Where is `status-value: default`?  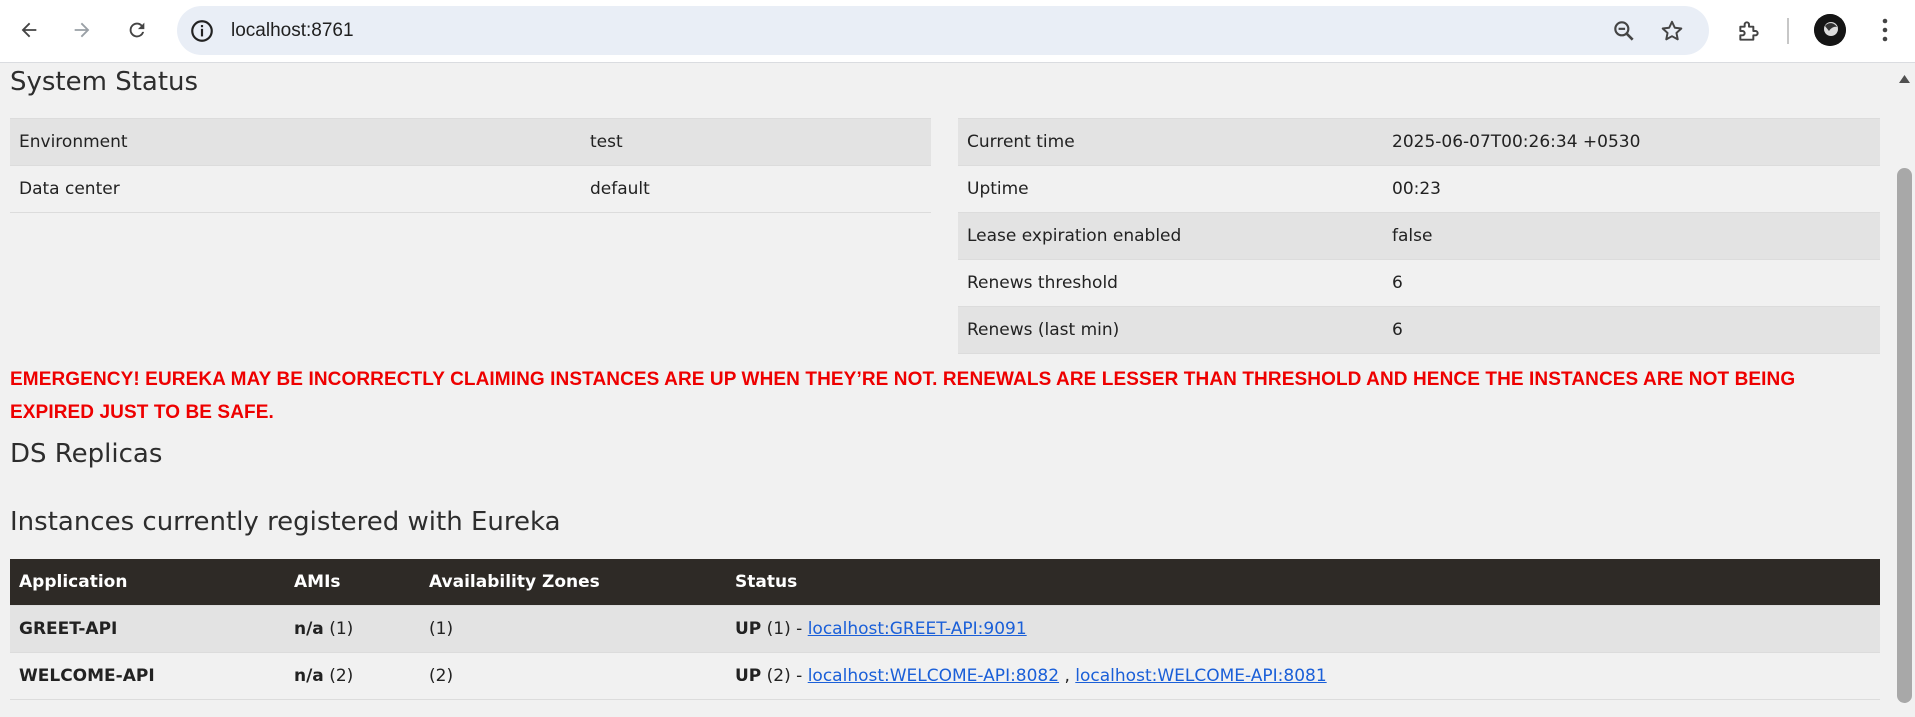
status-value: default is located at coordinates (620, 189).